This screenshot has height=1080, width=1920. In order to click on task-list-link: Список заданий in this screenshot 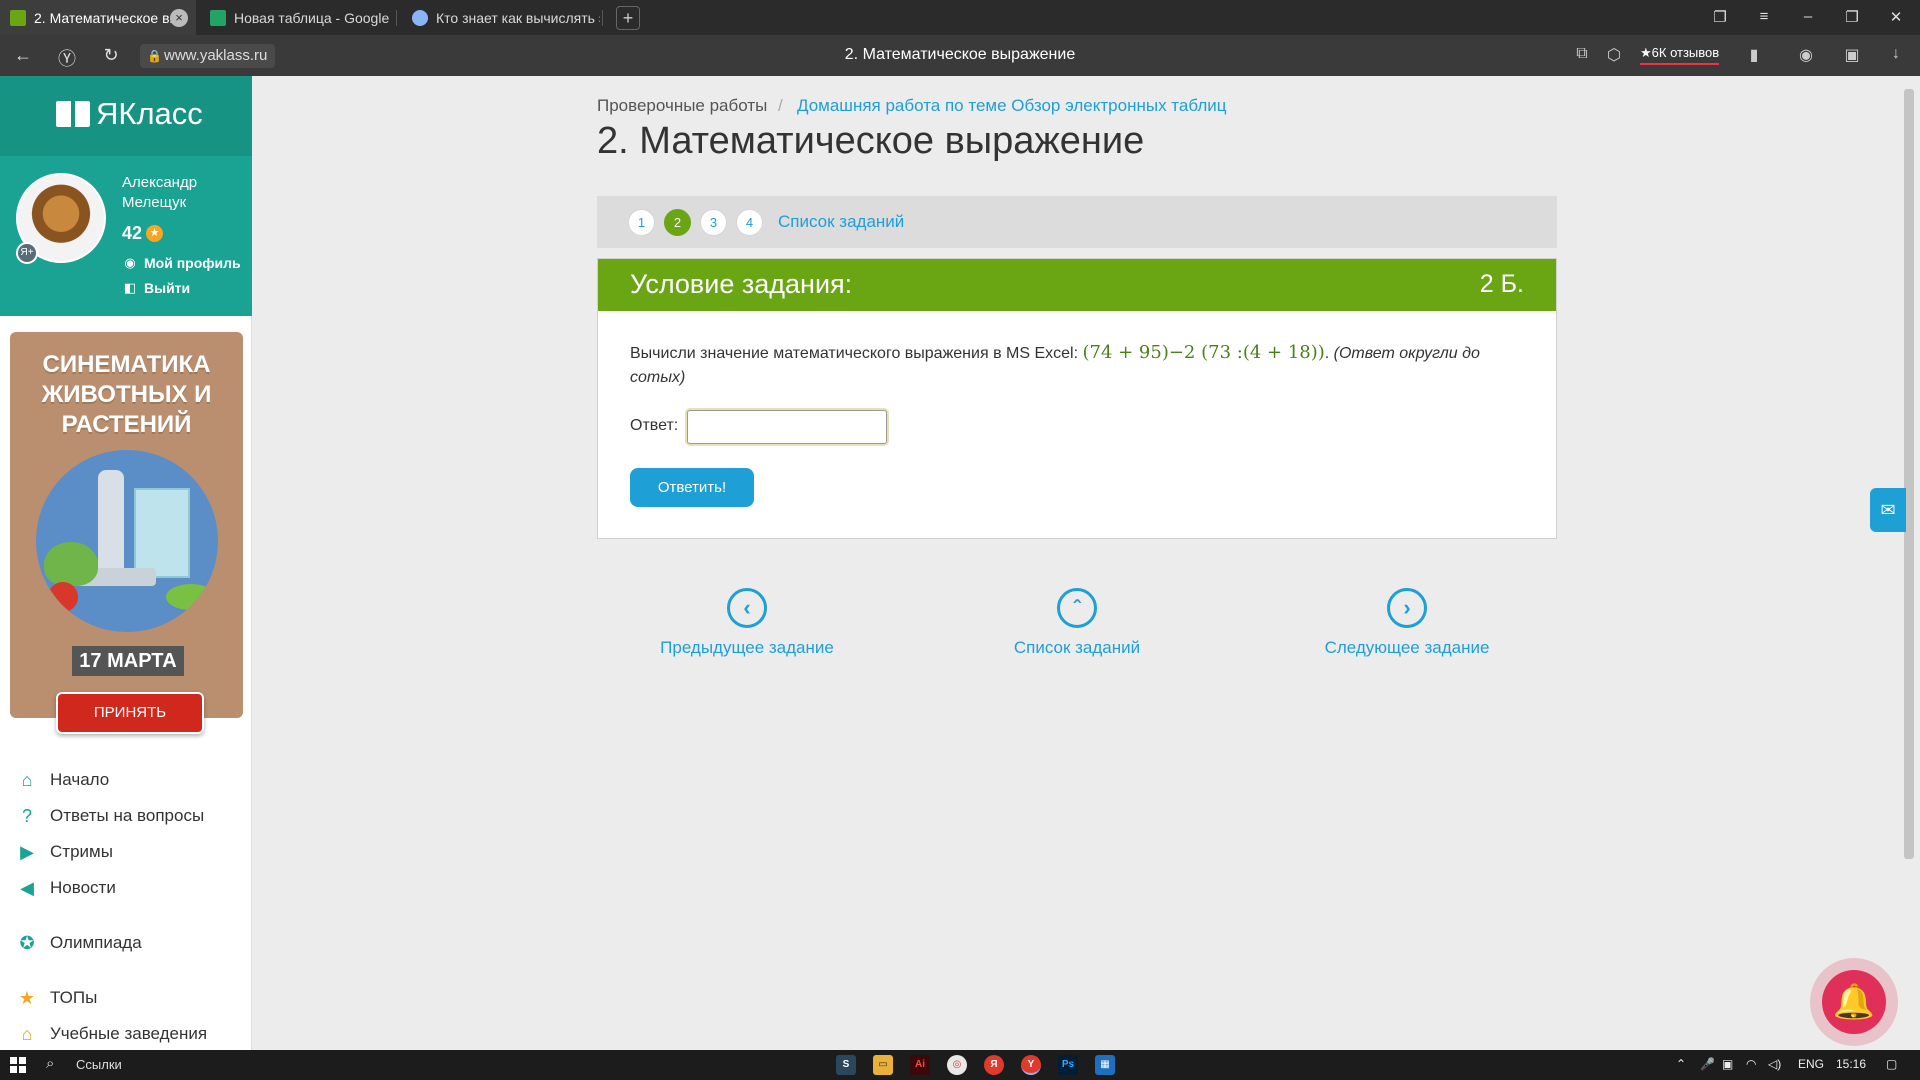, I will do `click(841, 222)`.